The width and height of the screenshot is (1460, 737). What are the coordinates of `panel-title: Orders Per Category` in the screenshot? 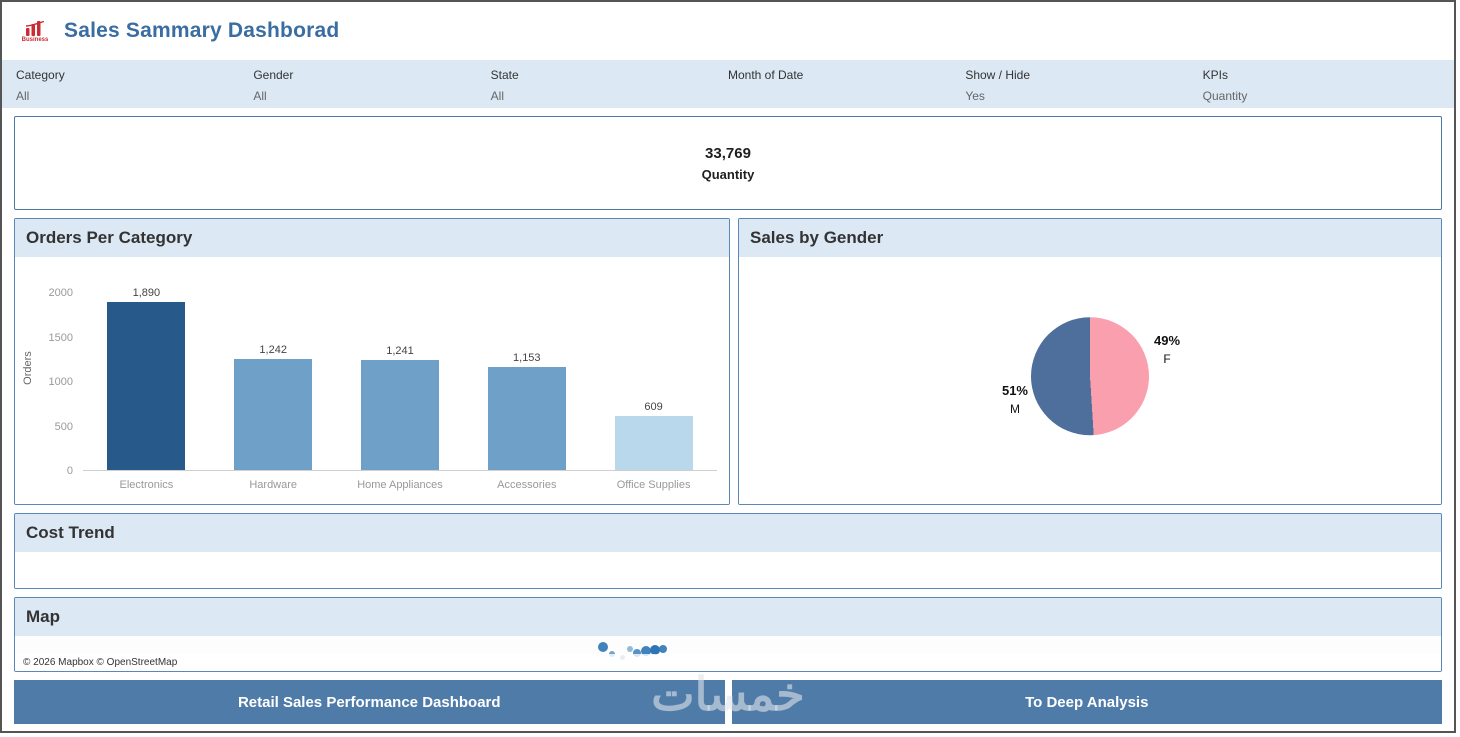 It's located at (372, 238).